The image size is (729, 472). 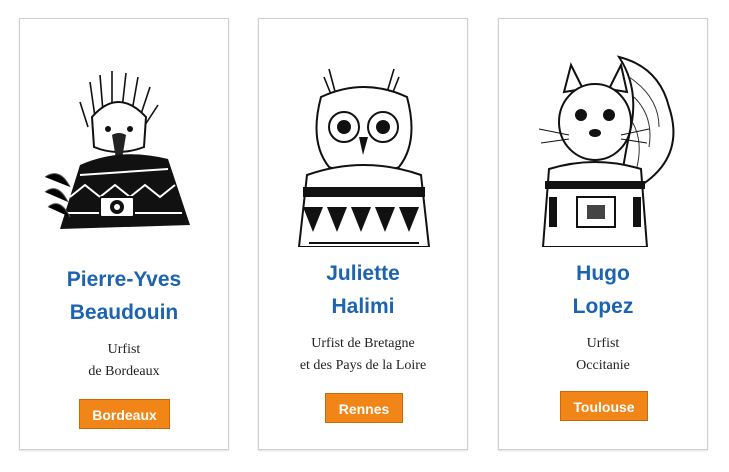 What do you see at coordinates (124, 414) in the screenshot?
I see `bordeaux-button: Bordeaux` at bounding box center [124, 414].